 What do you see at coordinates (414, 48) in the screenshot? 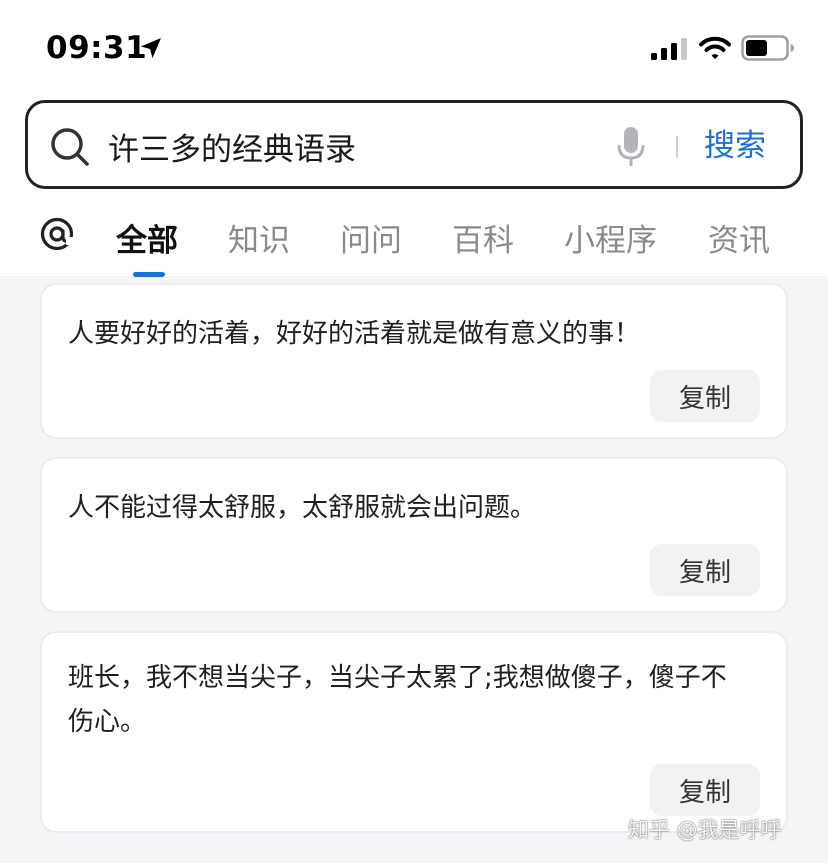
I see `status-bar: 09:31` at bounding box center [414, 48].